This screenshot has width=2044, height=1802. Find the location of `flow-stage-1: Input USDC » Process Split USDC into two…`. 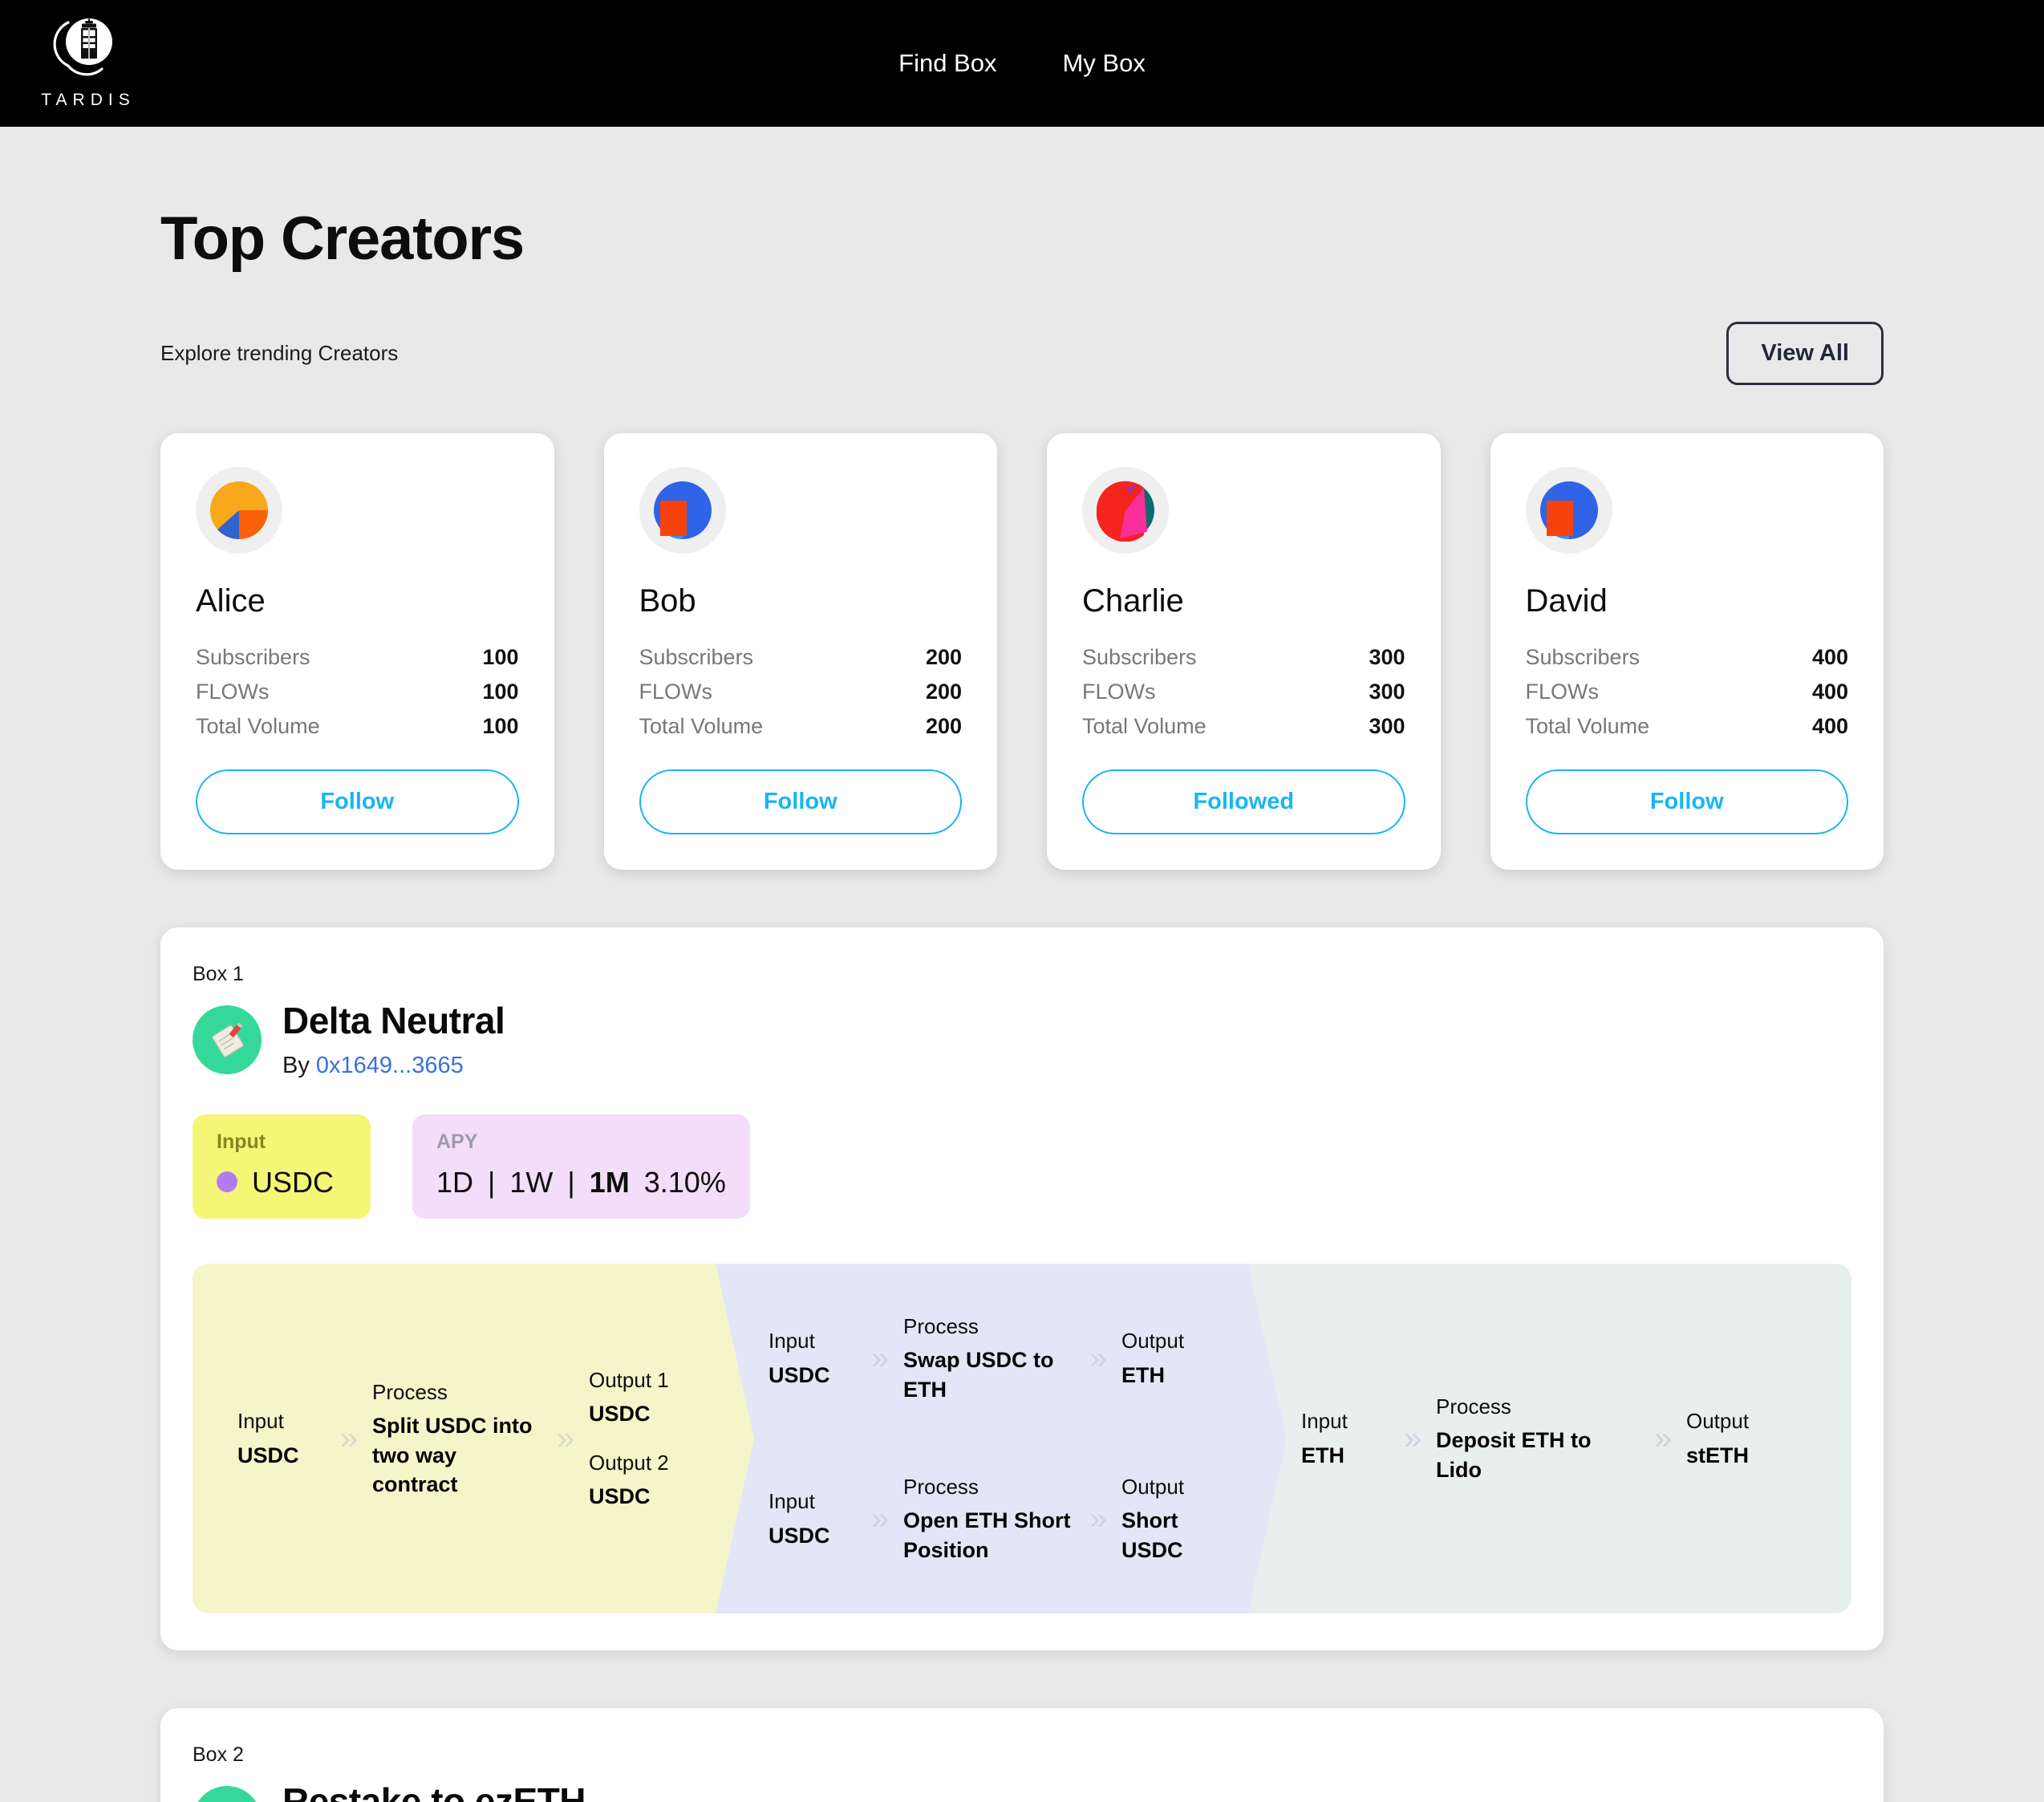

flow-stage-1: Input USDC » Process Split USDC into two… is located at coordinates (474, 1438).